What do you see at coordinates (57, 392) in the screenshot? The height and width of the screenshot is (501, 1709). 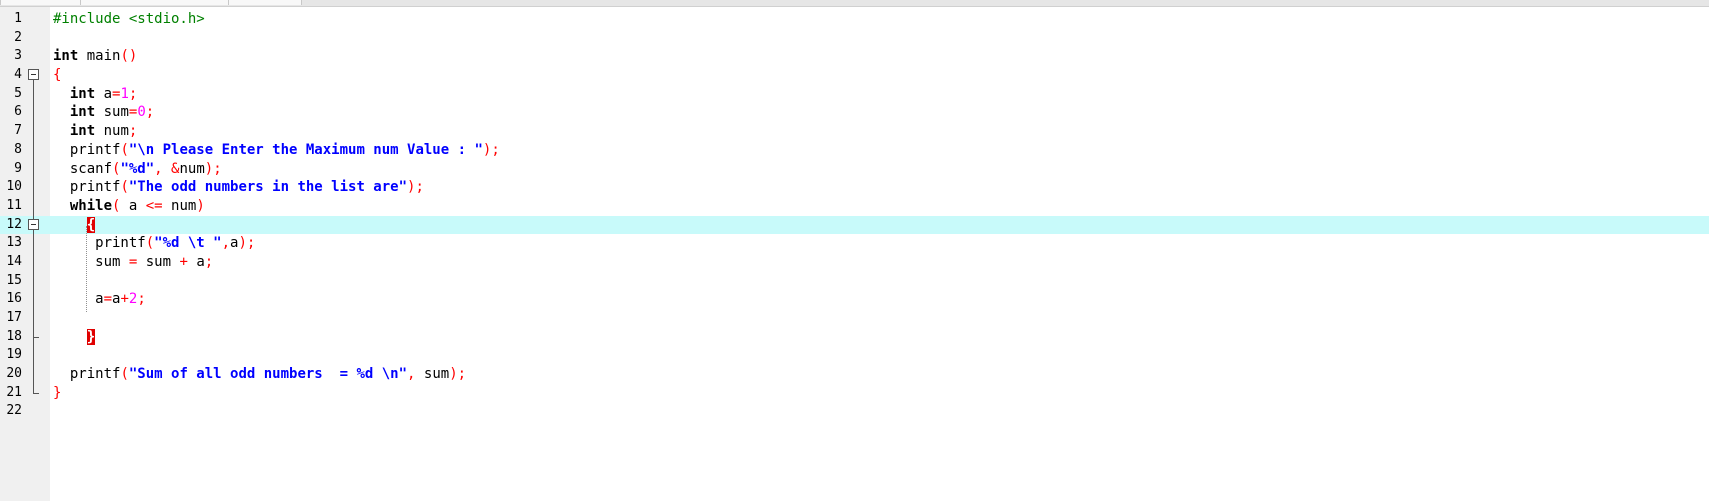 I see `code-token: }` at bounding box center [57, 392].